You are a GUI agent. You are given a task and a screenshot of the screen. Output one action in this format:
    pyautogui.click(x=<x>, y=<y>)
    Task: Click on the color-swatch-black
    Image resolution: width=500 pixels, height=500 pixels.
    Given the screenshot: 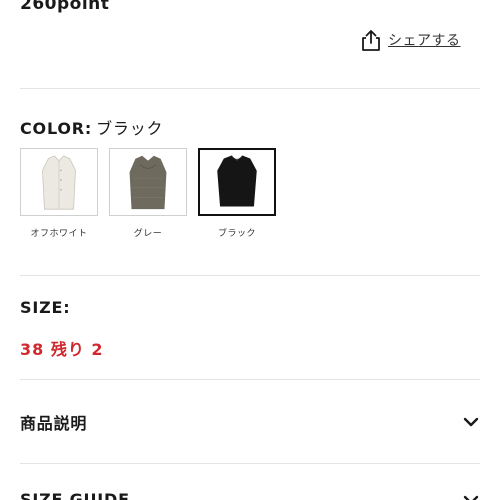 What is the action you would take?
    pyautogui.click(x=237, y=182)
    